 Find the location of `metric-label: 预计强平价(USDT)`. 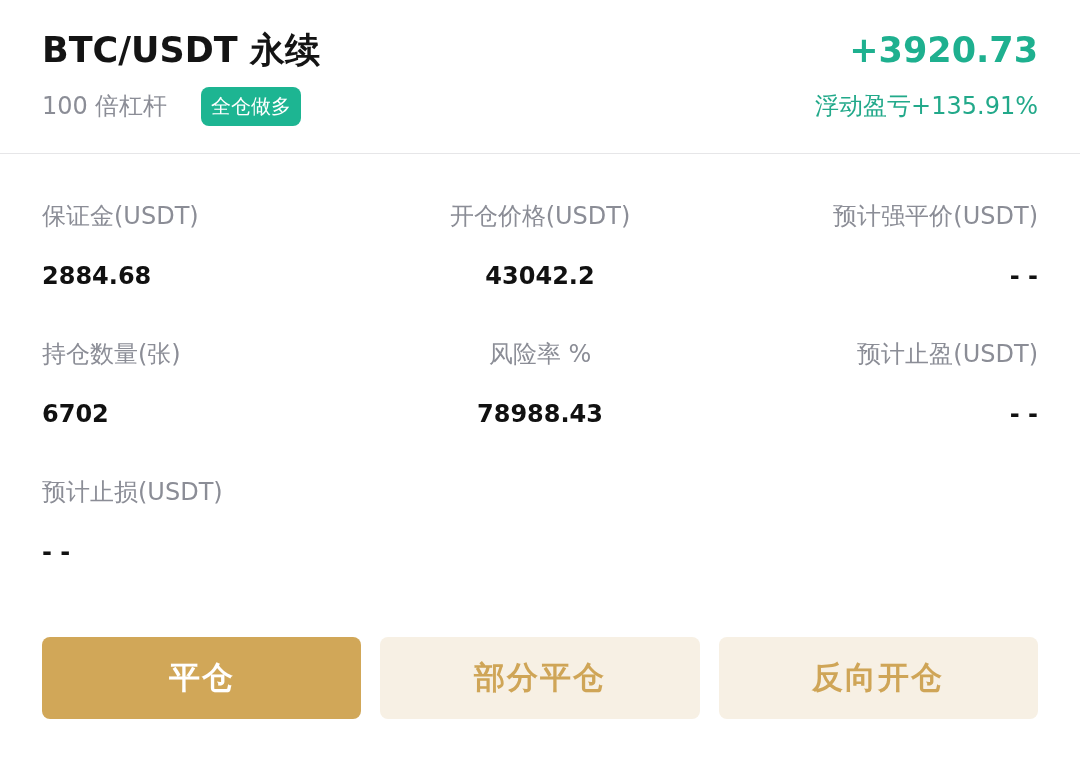

metric-label: 预计强平价(USDT) is located at coordinates (935, 216).